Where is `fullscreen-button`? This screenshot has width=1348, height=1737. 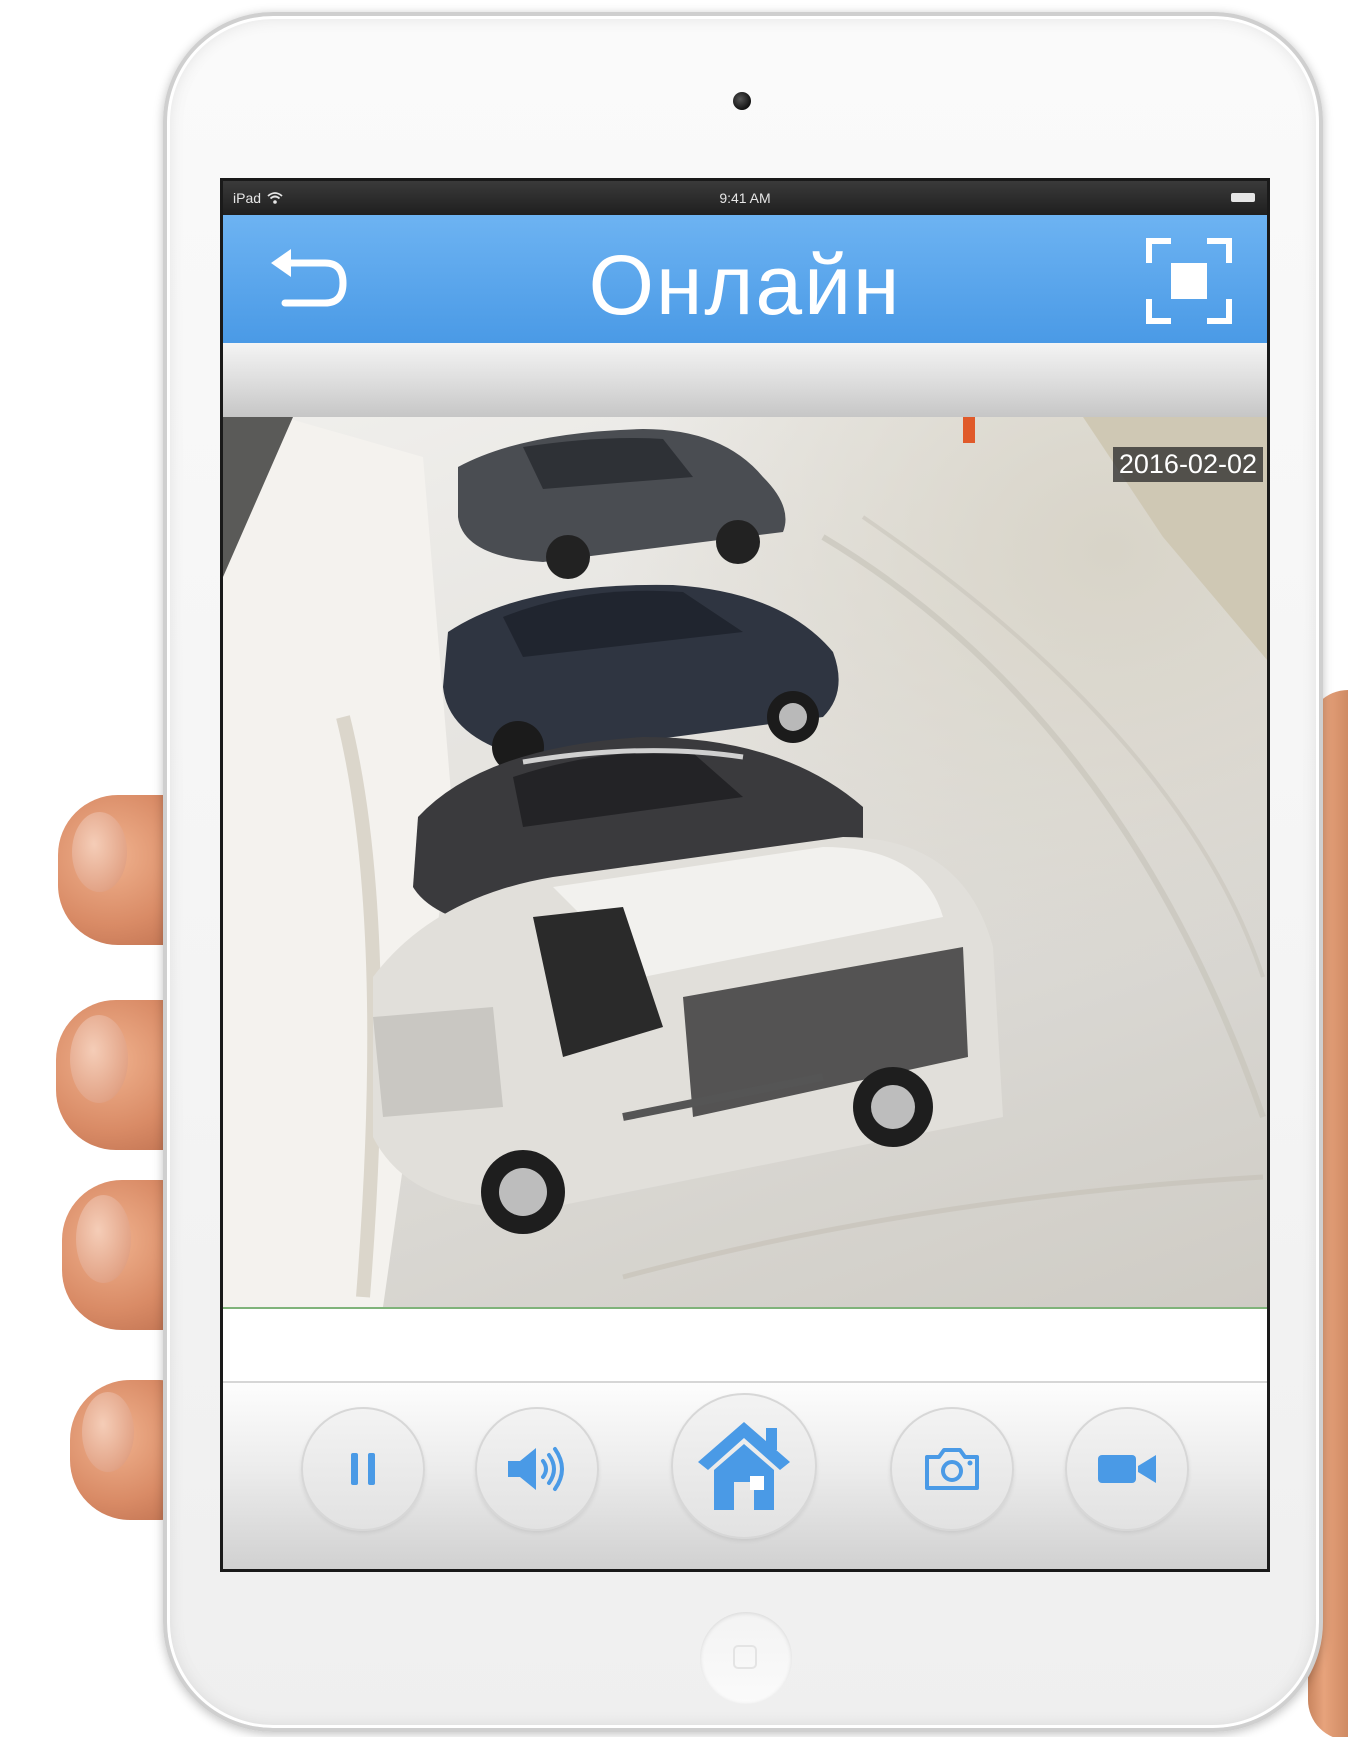 fullscreen-button is located at coordinates (1189, 281).